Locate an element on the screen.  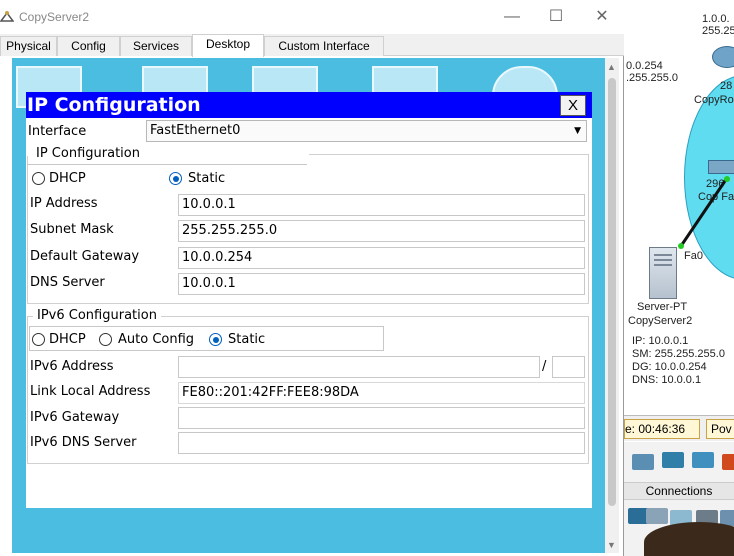
dns-server-label: DNS Server is located at coordinates (67, 282).